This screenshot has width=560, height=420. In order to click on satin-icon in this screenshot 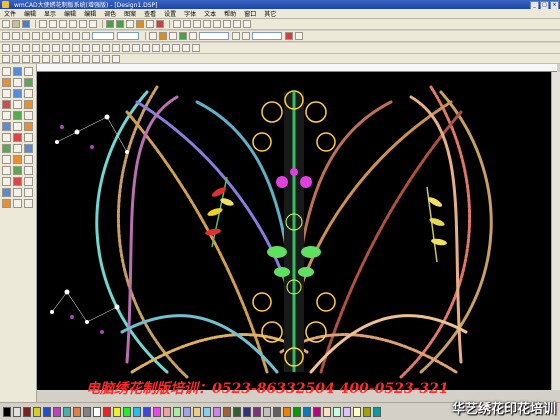, I will do `click(6, 104)`.